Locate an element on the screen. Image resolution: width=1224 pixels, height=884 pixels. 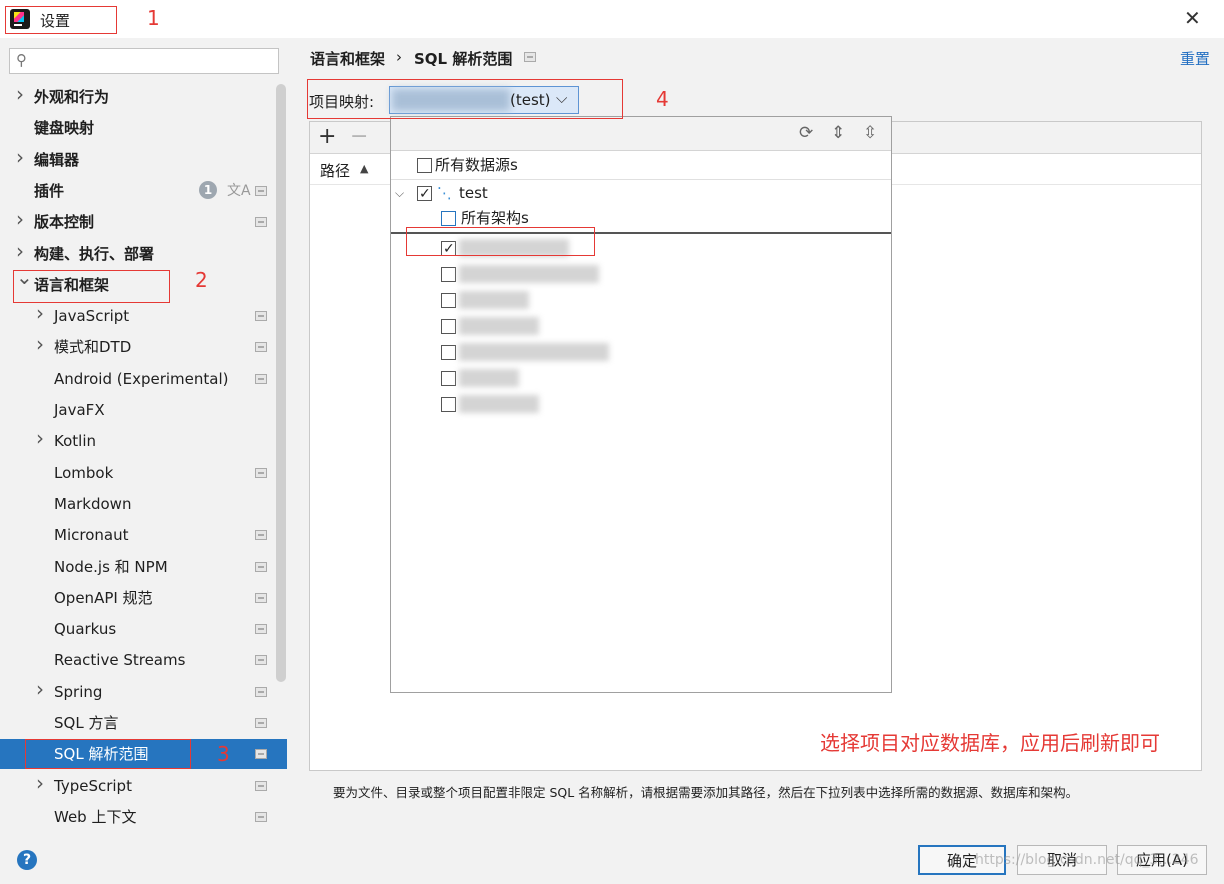
collapse-all-icon: ⇳ is located at coordinates (870, 133).